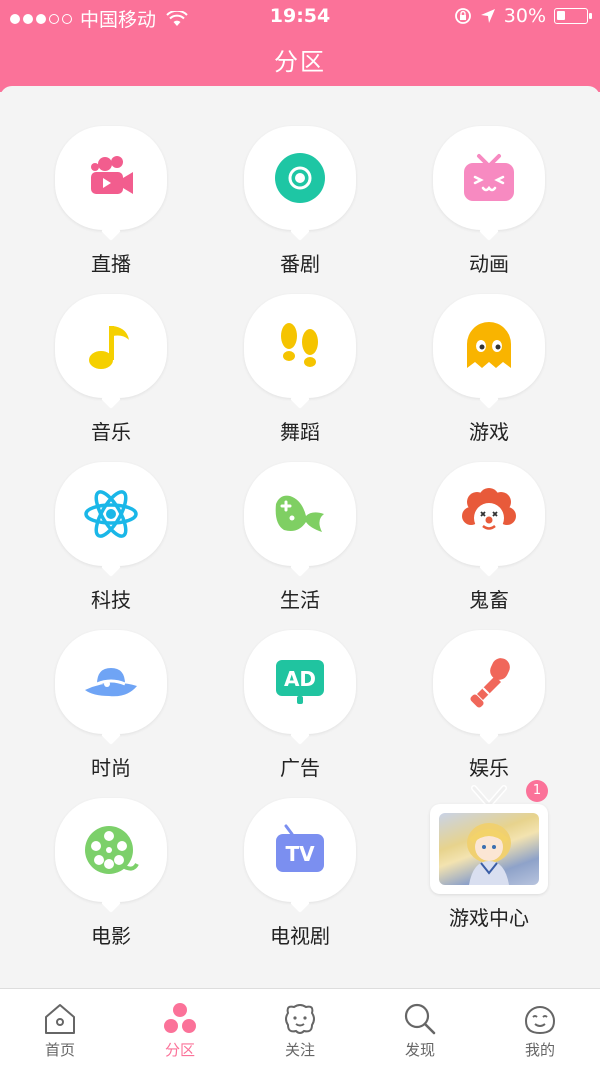 The width and height of the screenshot is (600, 1068). I want to click on tab-mine: 我的, so click(540, 1028).